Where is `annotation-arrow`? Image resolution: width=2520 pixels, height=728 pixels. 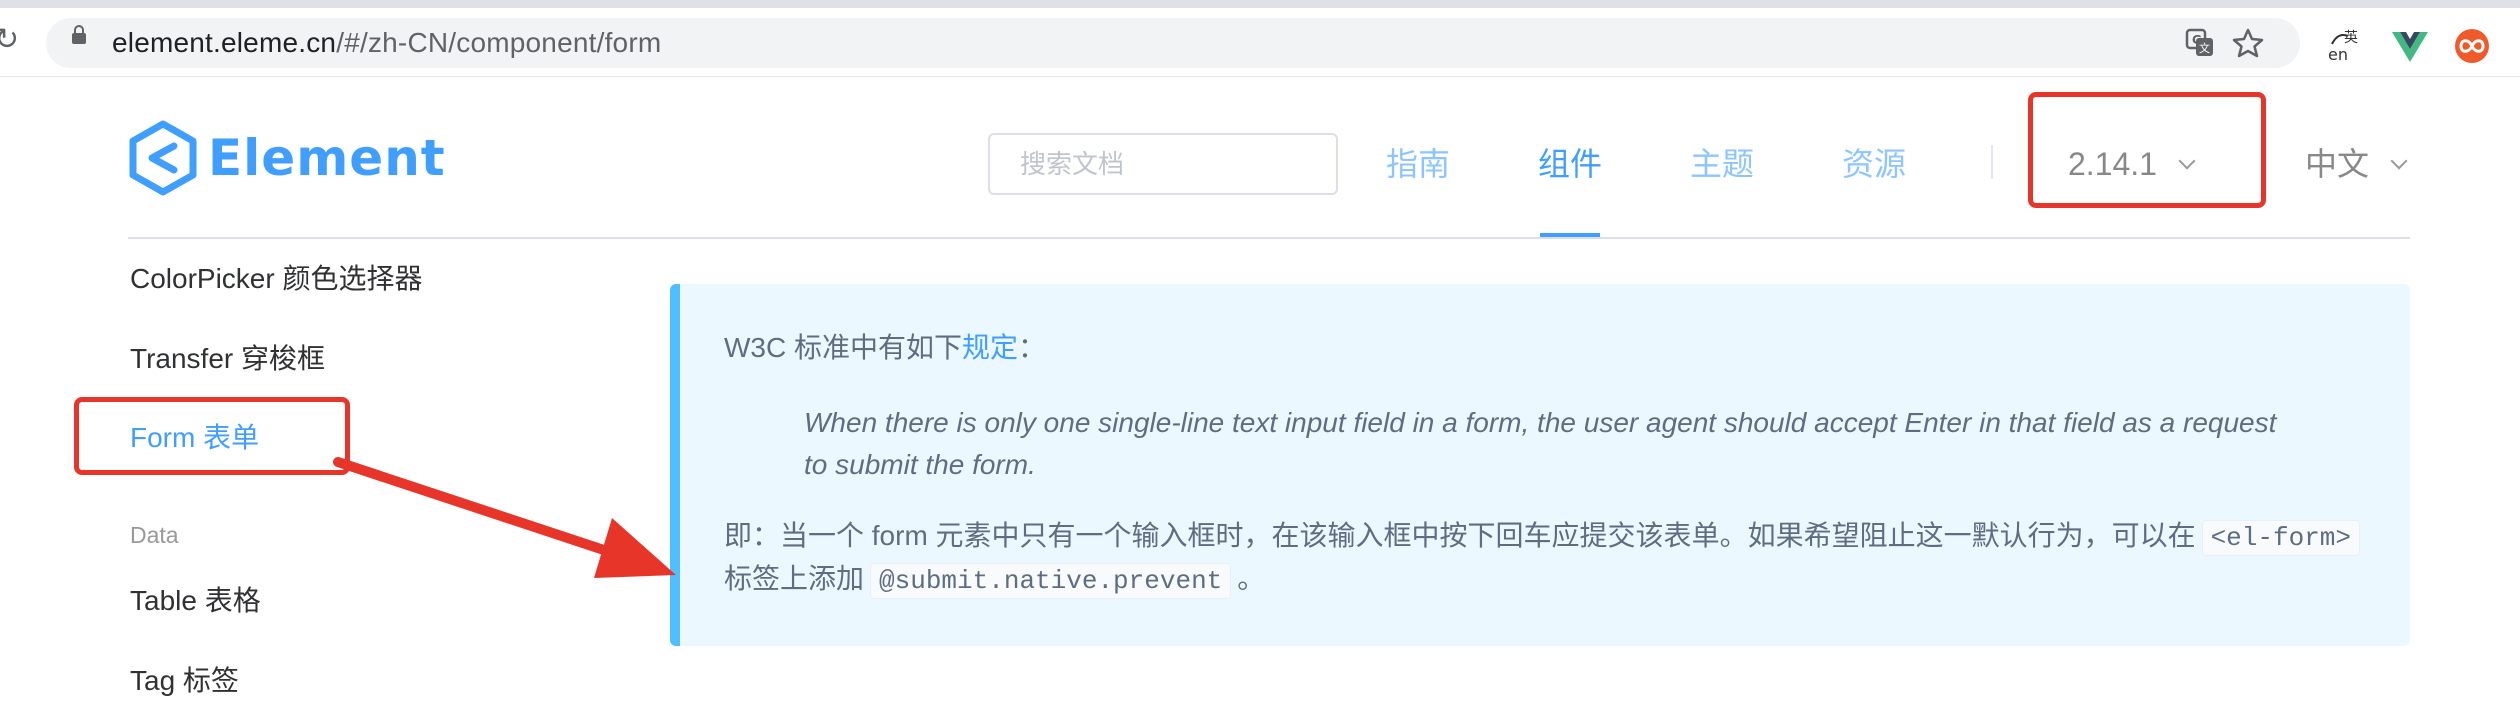 annotation-arrow is located at coordinates (504, 517).